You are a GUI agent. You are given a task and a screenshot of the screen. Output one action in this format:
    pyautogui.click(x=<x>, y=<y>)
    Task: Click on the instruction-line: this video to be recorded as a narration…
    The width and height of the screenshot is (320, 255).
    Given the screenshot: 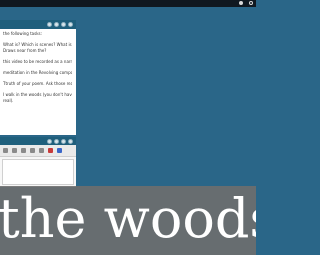 What is the action you would take?
    pyautogui.click(x=37, y=61)
    